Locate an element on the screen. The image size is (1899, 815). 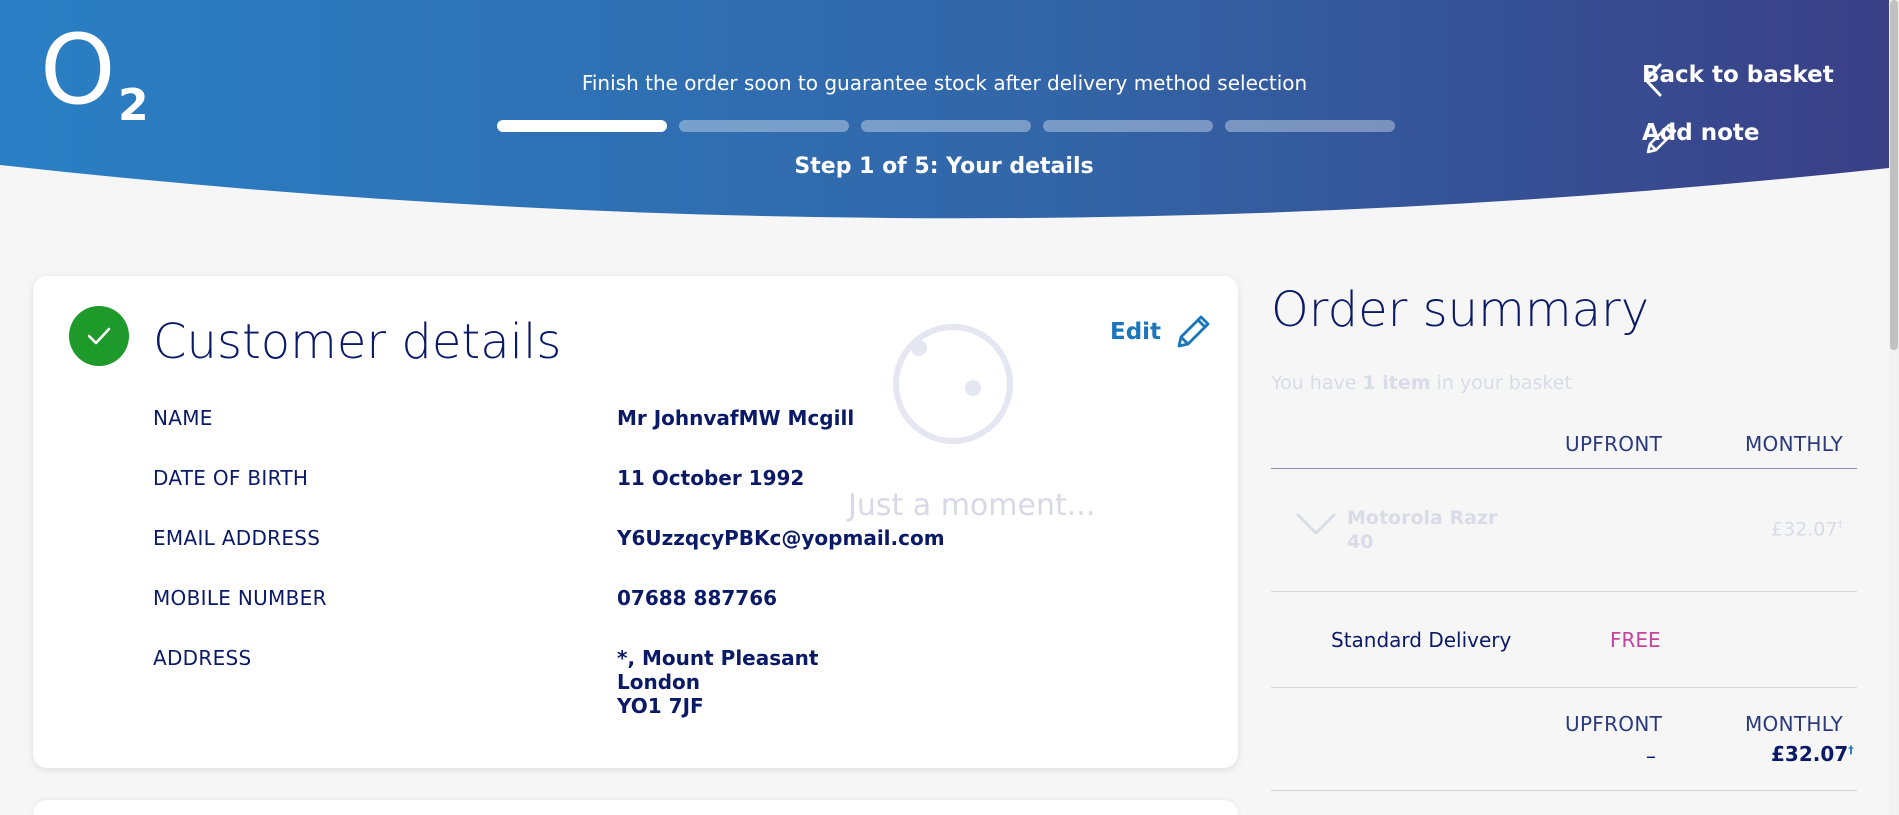
field-label: MOBILE NUMBER is located at coordinates (240, 598).